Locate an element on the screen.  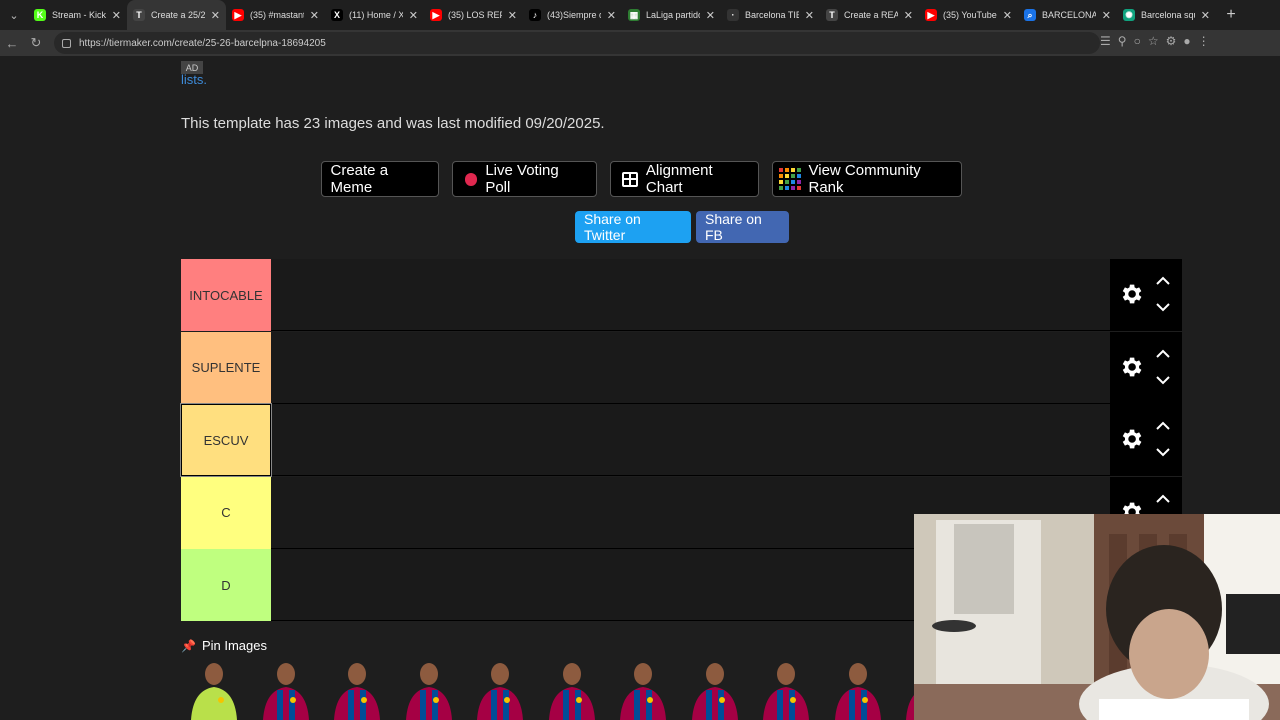
tab-title: (43)Siempre qu is located at coordinates (574, 15).